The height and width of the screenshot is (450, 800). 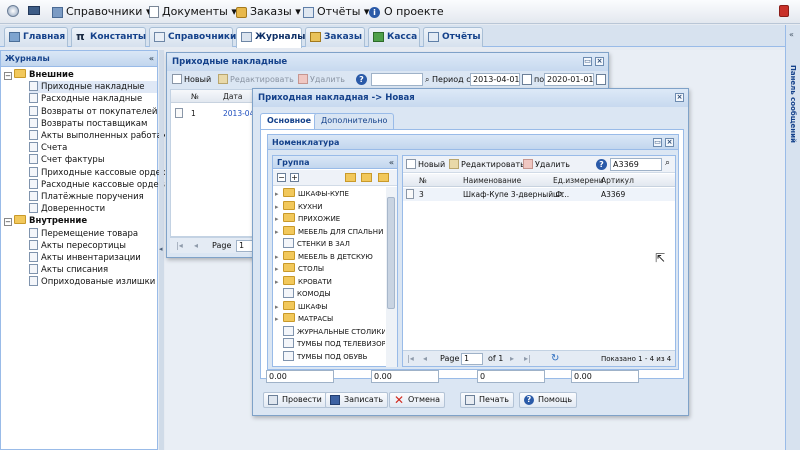 I want to click on table-row: 3 Шкаф-Купе 3-дверный Ф... шт А3369, so click(x=539, y=194).